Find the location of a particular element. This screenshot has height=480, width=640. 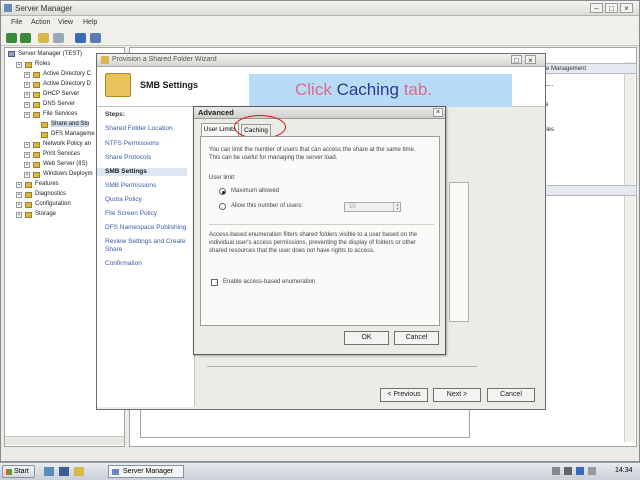

abe-checkbox is located at coordinates (214, 282).